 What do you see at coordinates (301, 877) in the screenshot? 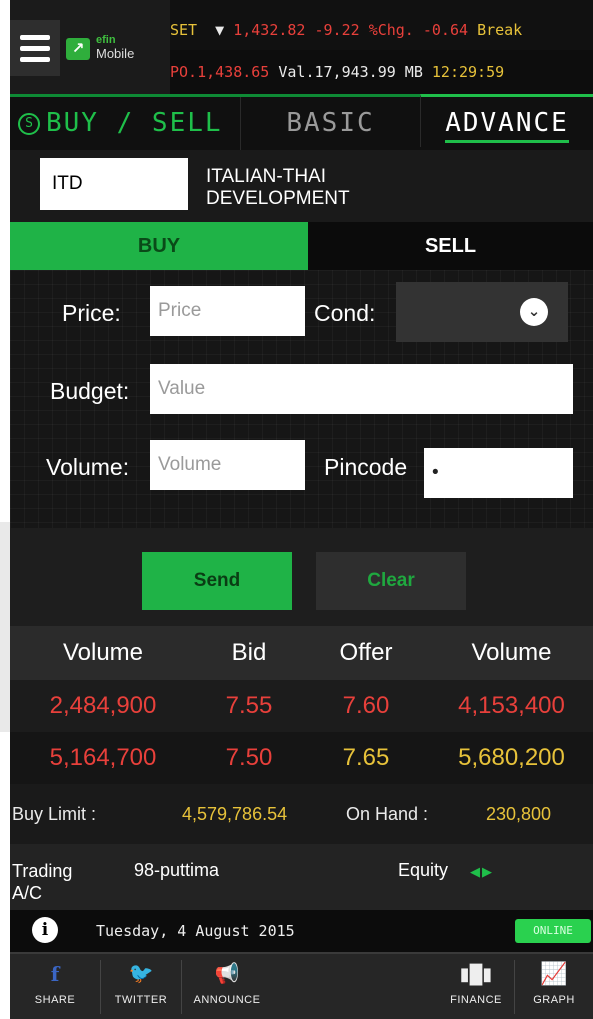
I see `trading-account-row: Trading A/C 98-puttima Equity ◀▶` at bounding box center [301, 877].